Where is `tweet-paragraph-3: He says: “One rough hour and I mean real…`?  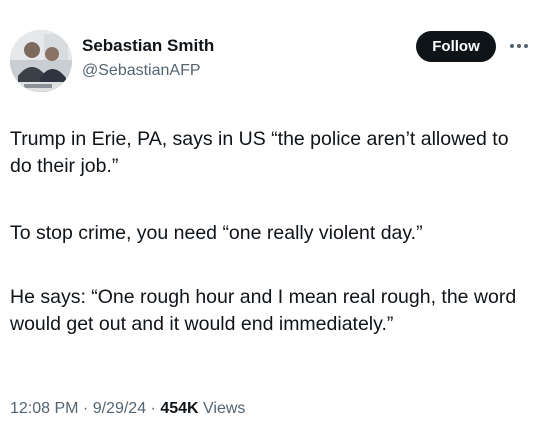
tweet-paragraph-3: He says: “One rough hour and I mean real… is located at coordinates (263, 310).